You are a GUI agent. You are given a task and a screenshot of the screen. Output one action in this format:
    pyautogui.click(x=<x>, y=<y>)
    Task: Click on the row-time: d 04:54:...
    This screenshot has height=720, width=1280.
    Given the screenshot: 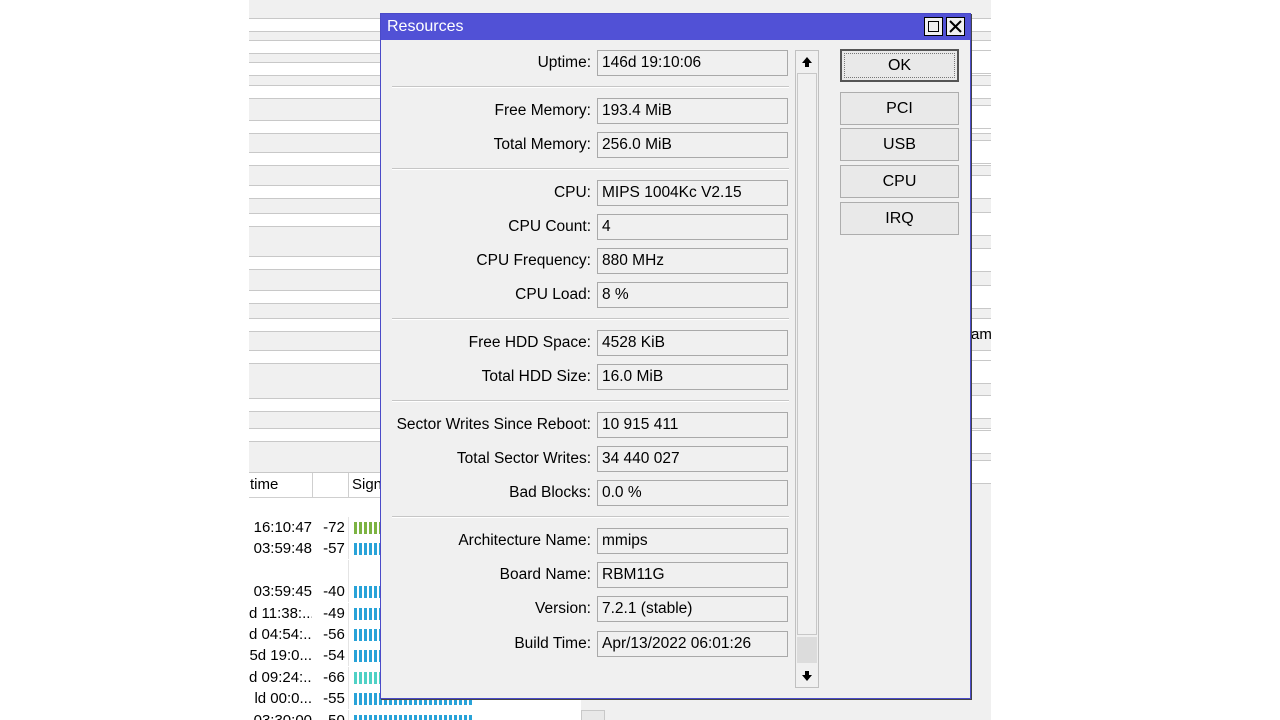 What is the action you would take?
    pyautogui.click(x=280, y=634)
    